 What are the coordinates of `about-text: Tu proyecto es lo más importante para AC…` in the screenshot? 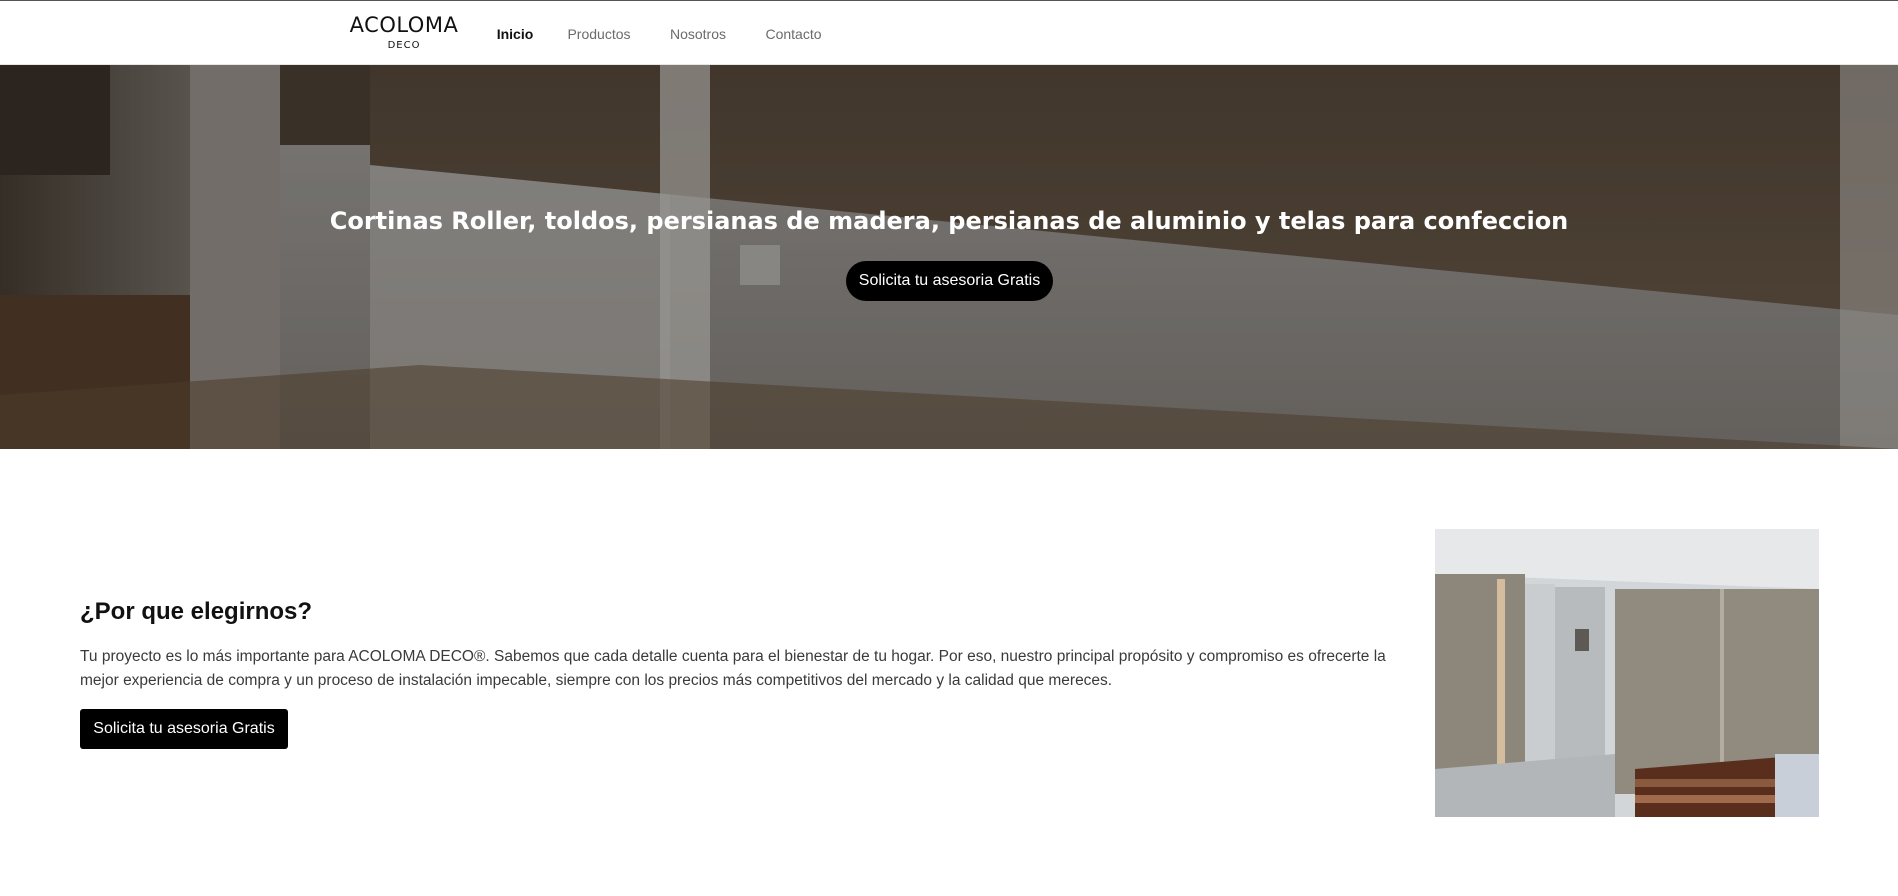 It's located at (733, 668).